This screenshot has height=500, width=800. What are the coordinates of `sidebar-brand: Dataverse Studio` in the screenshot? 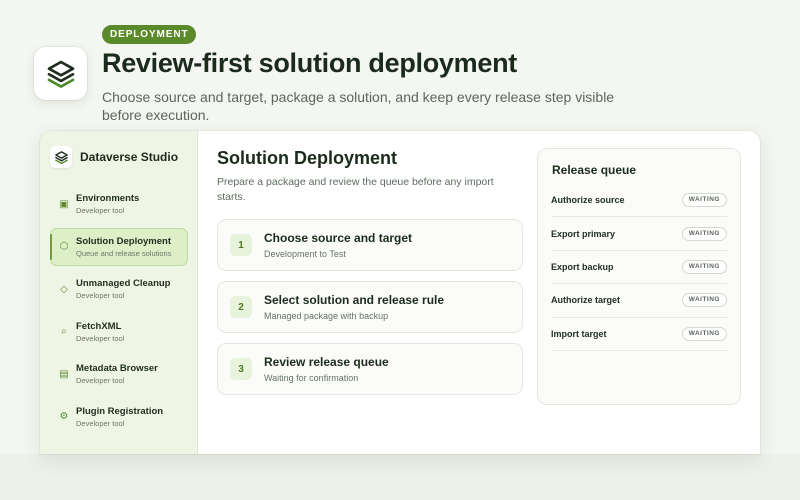 It's located at (114, 157).